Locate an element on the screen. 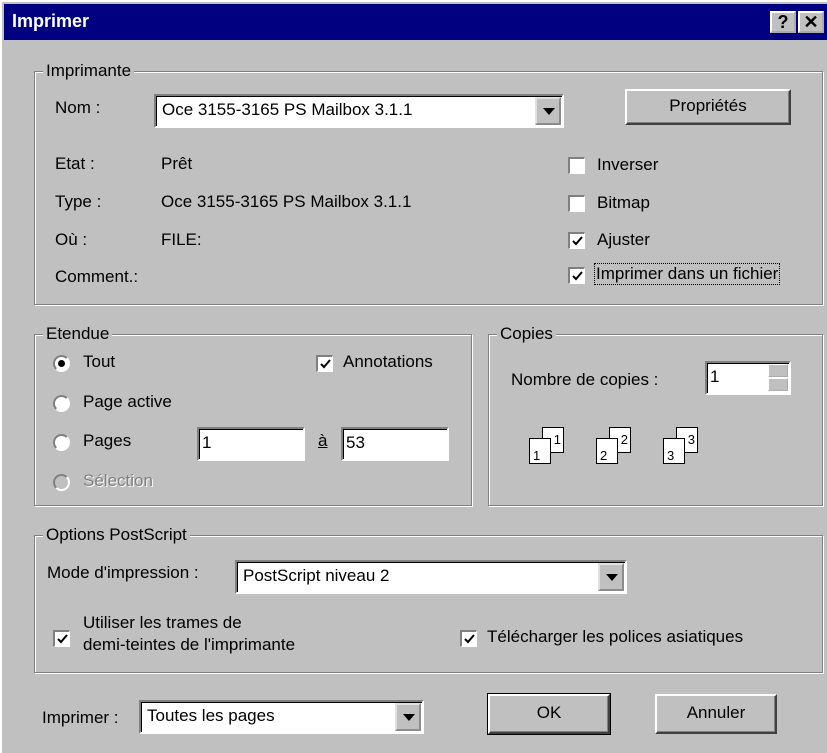  where-value: FILE: is located at coordinates (181, 239).